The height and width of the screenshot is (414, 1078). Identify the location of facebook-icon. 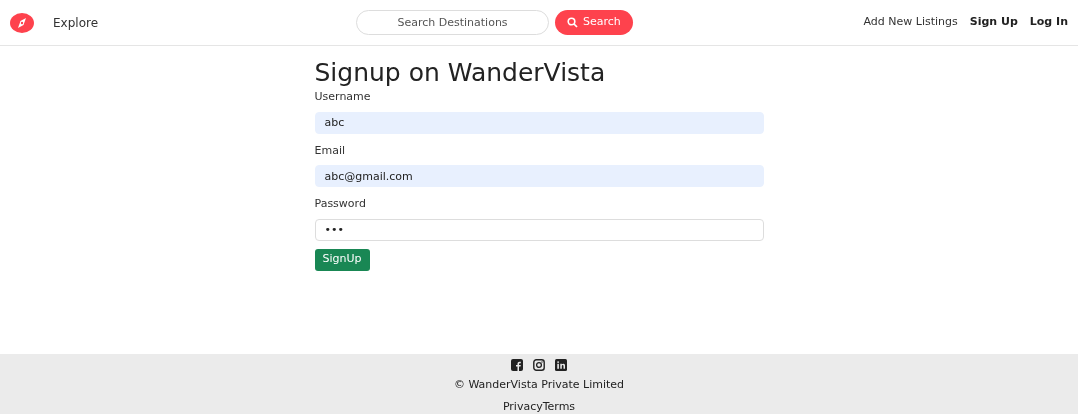
(517, 365).